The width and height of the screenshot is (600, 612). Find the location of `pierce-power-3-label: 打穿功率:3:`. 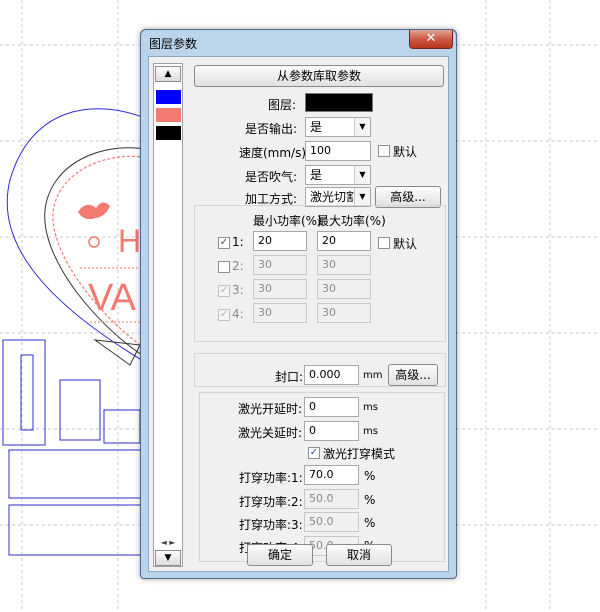

pierce-power-3-label: 打穿功率:3: is located at coordinates (271, 525).